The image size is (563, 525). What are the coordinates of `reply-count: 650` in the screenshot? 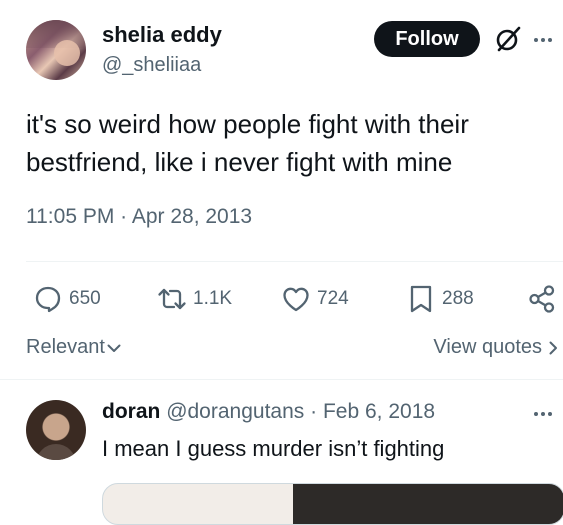 It's located at (85, 298).